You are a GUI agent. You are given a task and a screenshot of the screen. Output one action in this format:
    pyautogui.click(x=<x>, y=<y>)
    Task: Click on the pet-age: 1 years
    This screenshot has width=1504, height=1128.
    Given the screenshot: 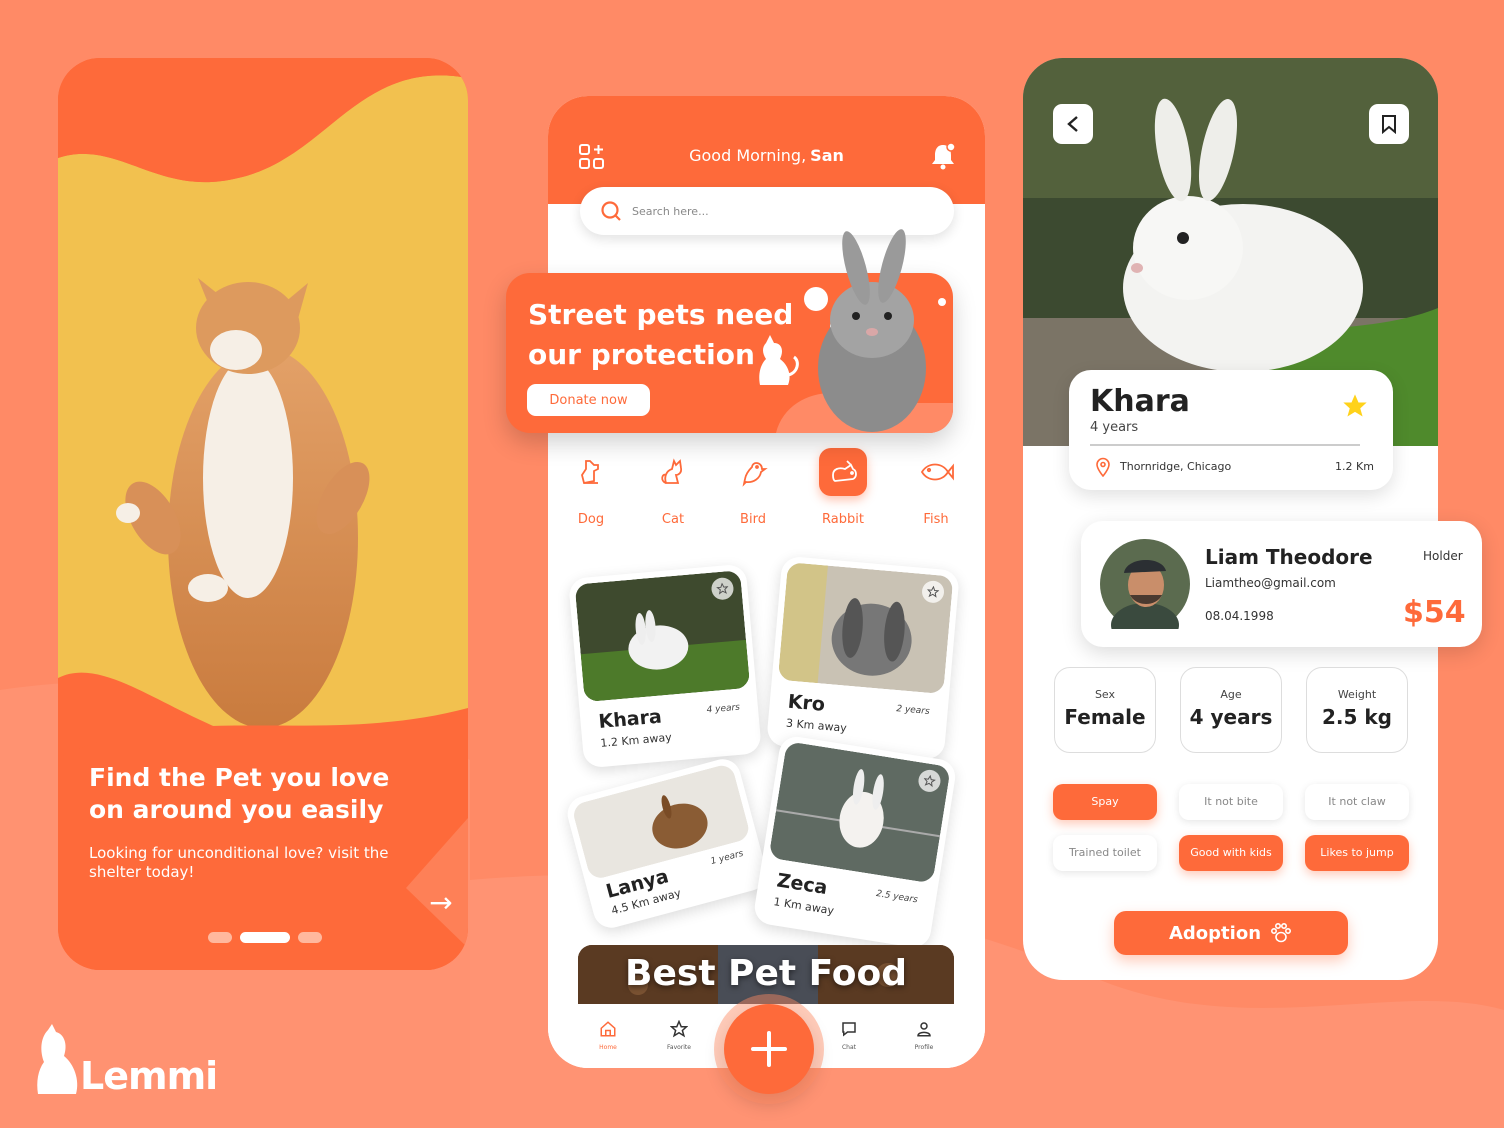 What is the action you would take?
    pyautogui.click(x=727, y=858)
    